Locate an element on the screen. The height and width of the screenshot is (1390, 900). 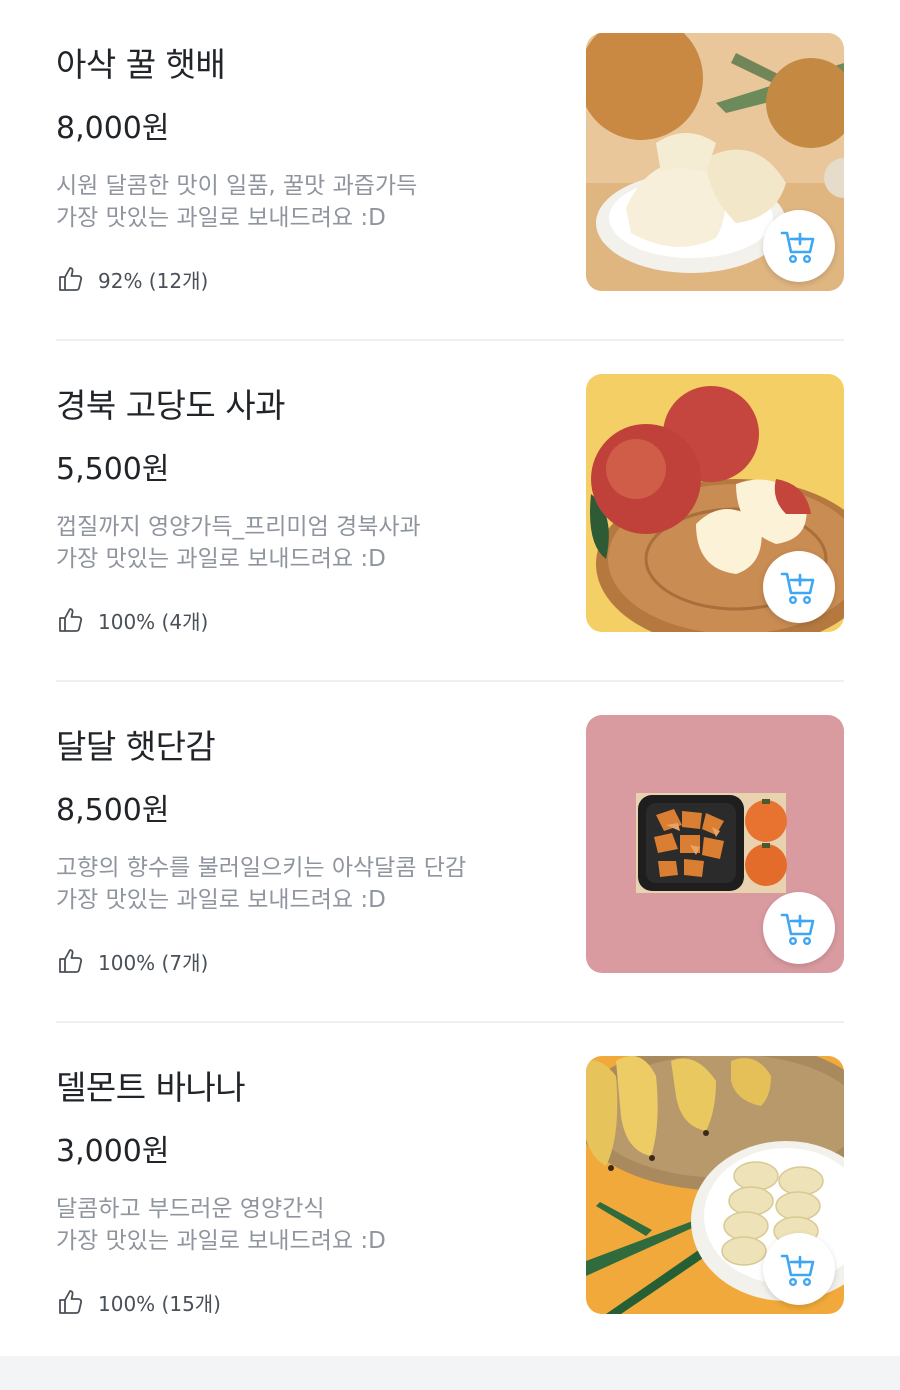
rating-text: 100% (15개) is located at coordinates (159, 1303).